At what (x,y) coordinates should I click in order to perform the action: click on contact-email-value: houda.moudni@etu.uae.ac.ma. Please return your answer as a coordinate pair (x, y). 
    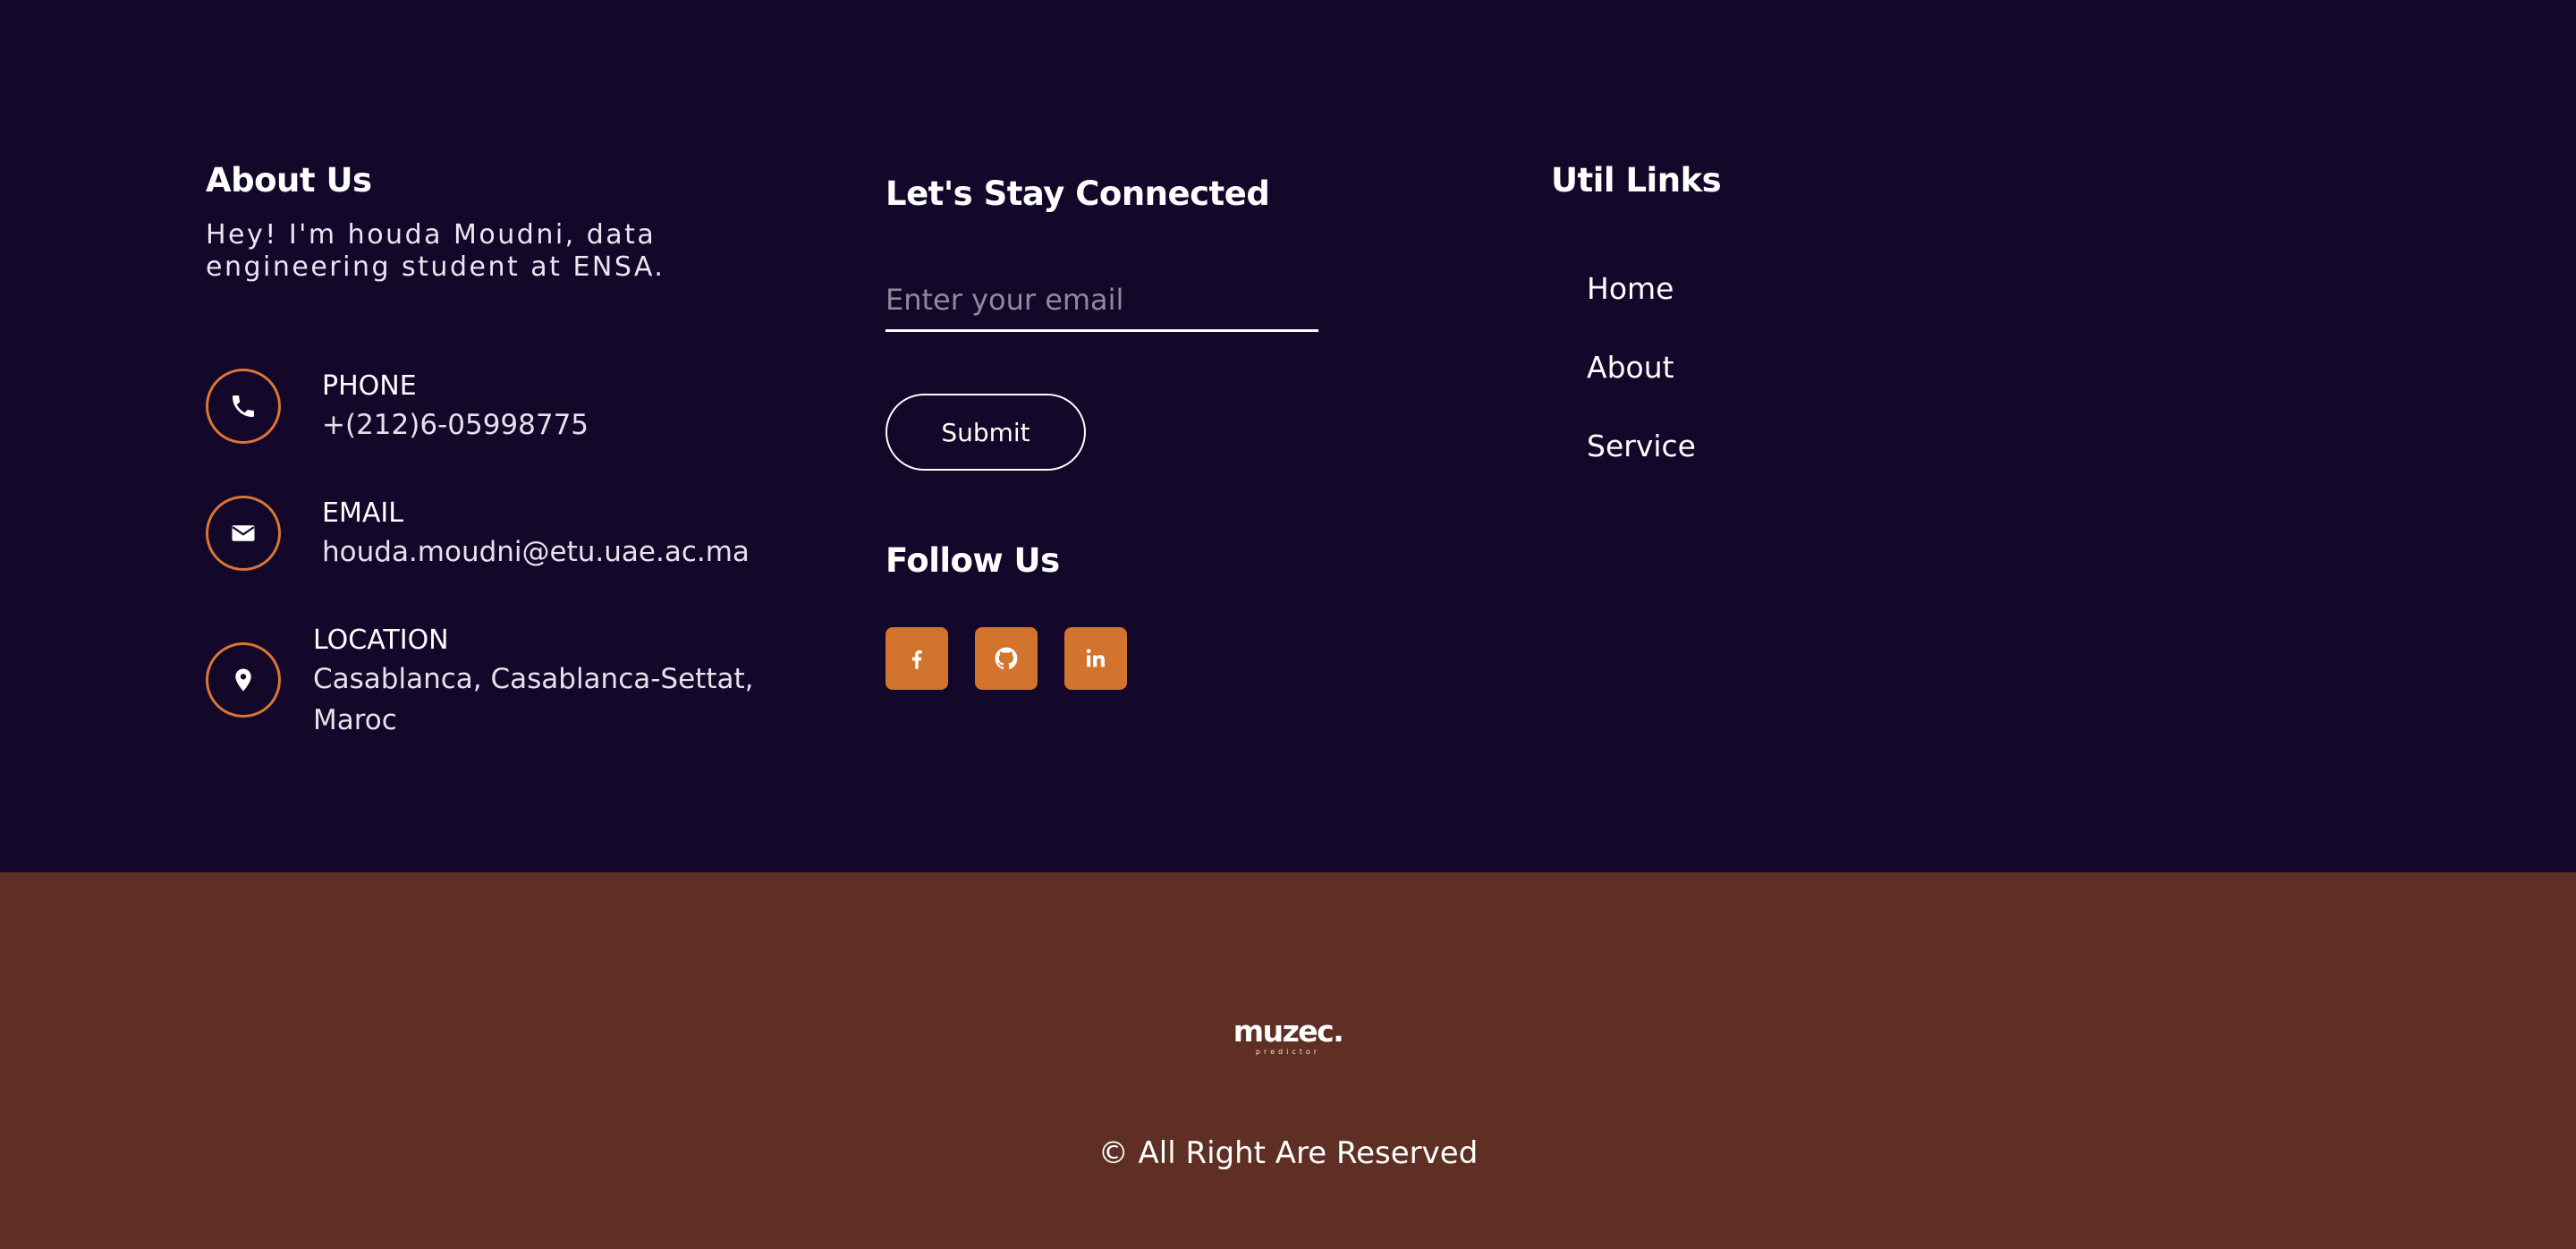
    Looking at the image, I should click on (536, 552).